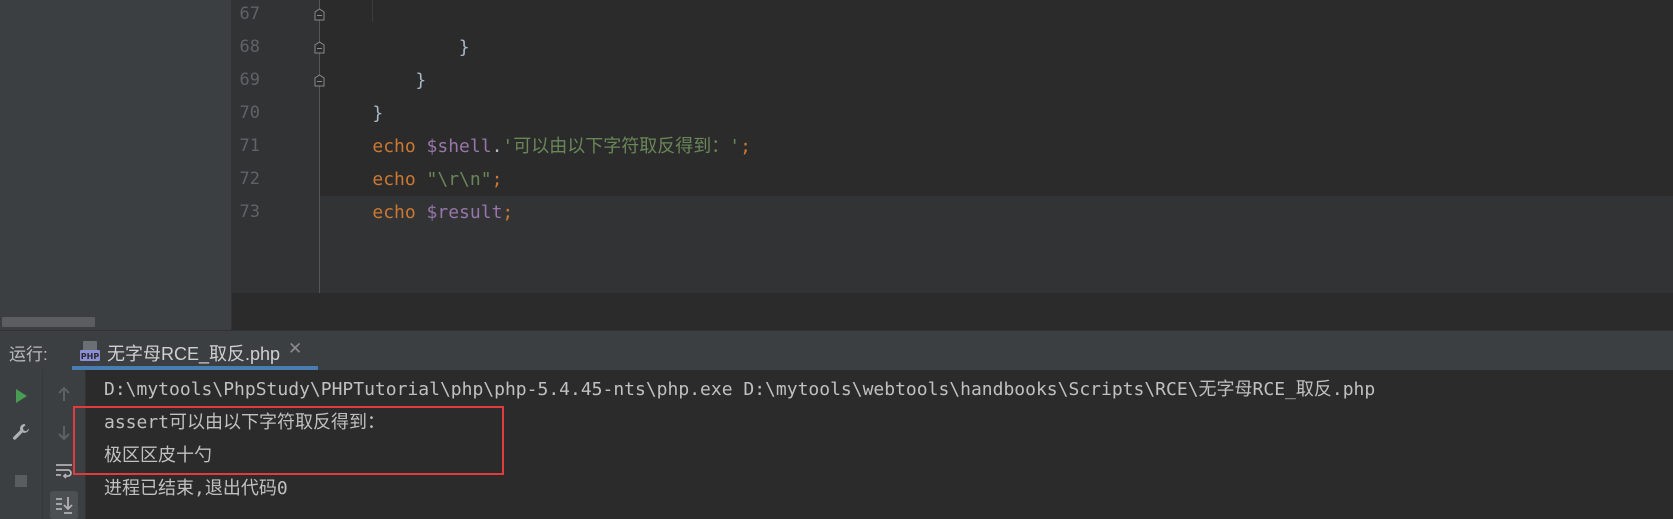 This screenshot has width=1673, height=519. I want to click on run-label: 运行:, so click(28, 354).